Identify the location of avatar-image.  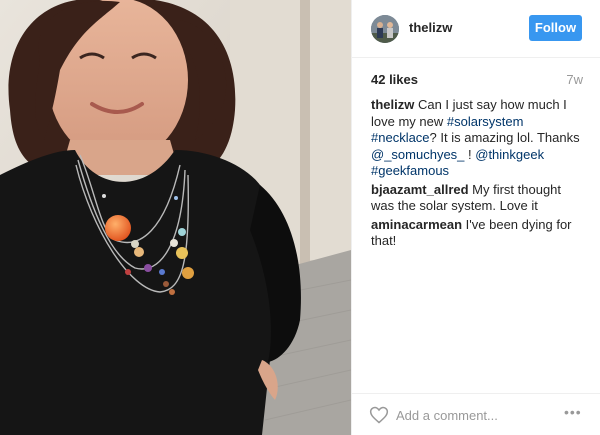
(385, 29).